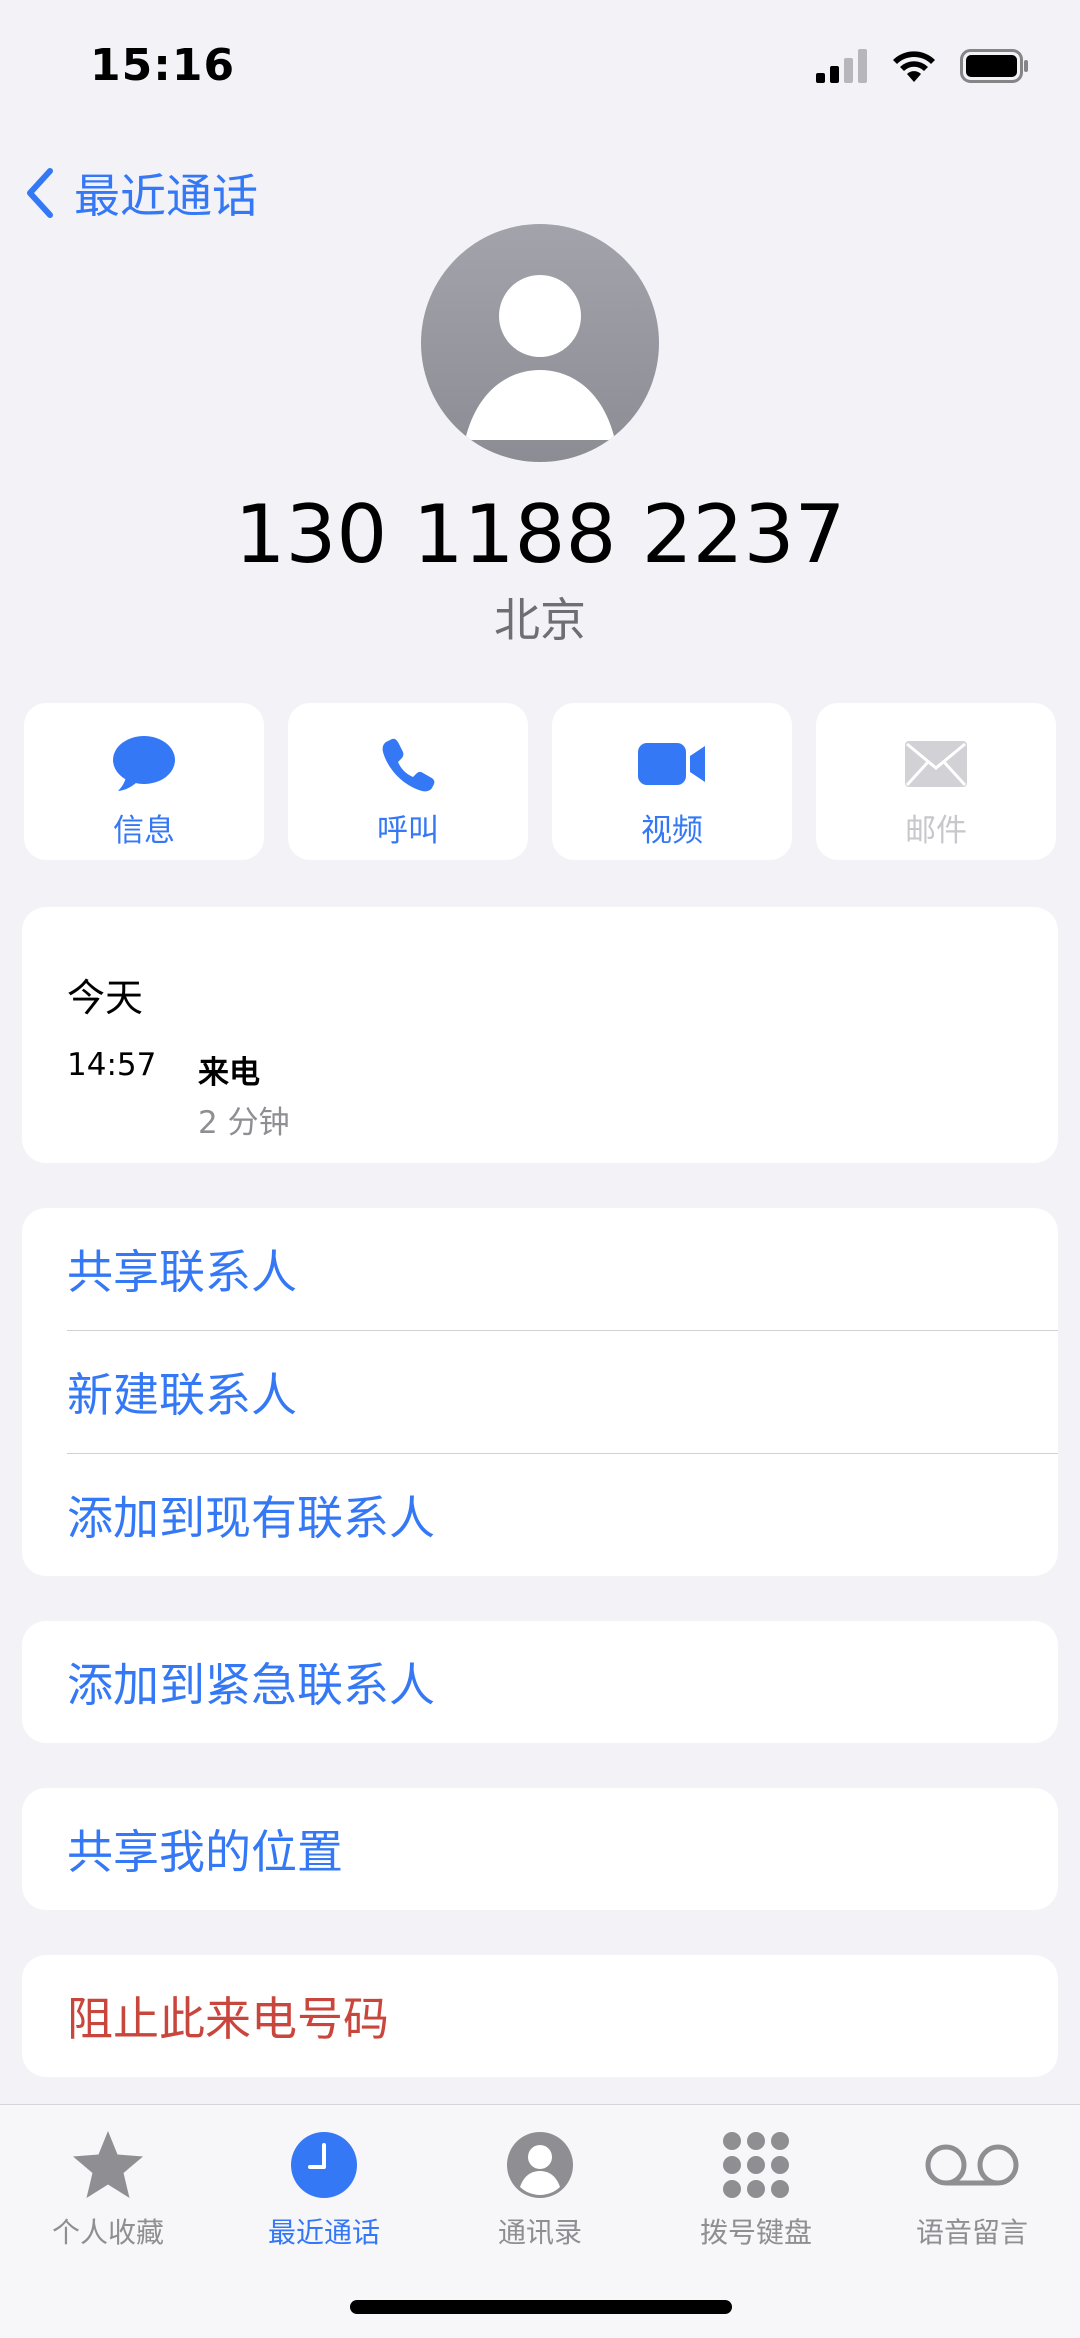 The image size is (1080, 2338). I want to click on emergency-card: 添加到紧急联系人, so click(540, 1682).